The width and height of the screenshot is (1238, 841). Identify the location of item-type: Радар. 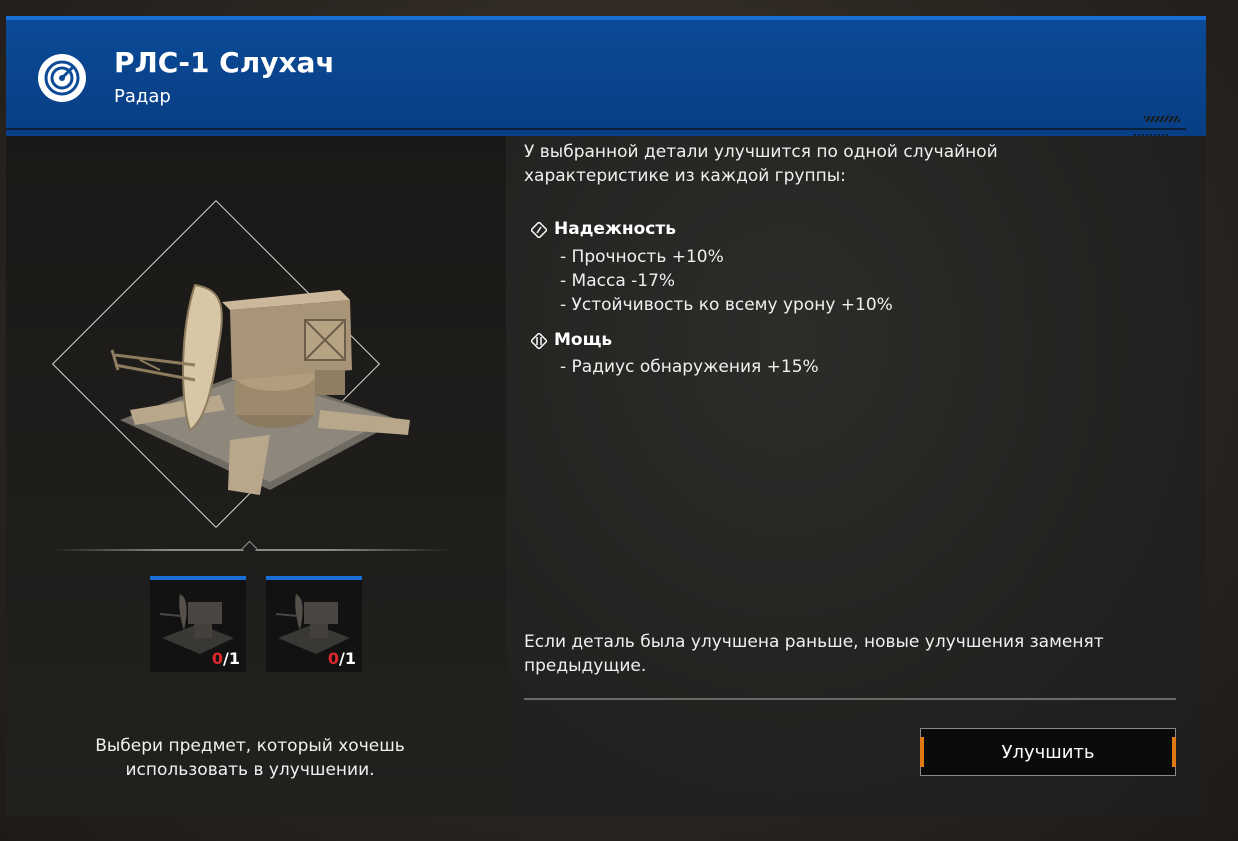
(142, 96).